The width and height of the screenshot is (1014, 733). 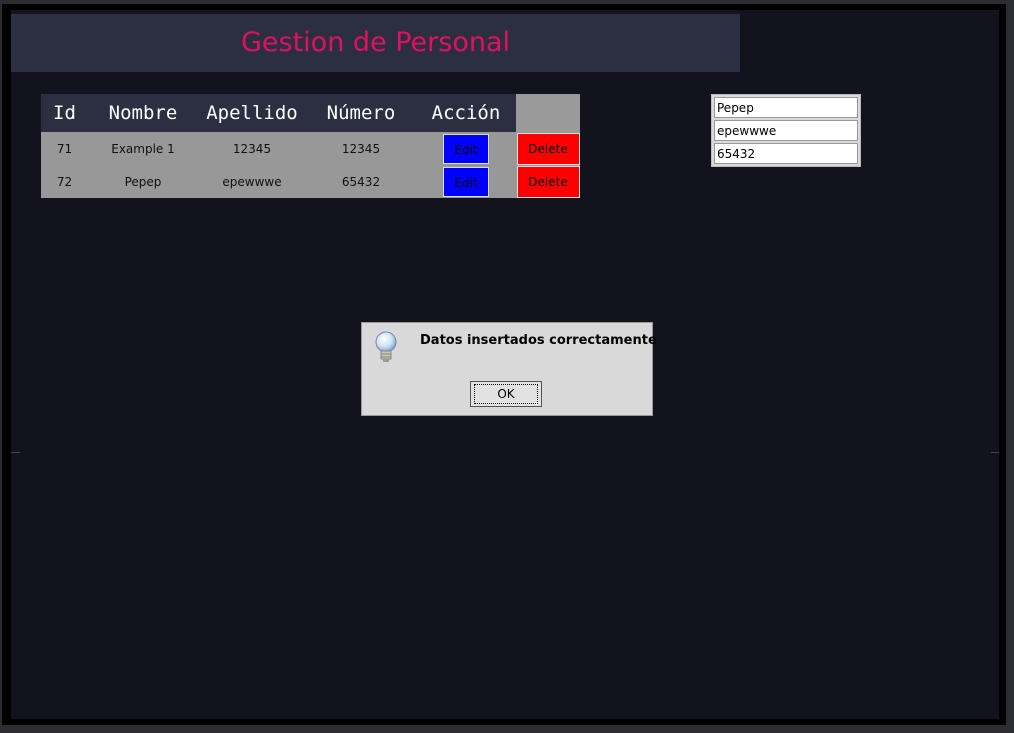 What do you see at coordinates (143, 181) in the screenshot?
I see `cell-nombre: Pepep` at bounding box center [143, 181].